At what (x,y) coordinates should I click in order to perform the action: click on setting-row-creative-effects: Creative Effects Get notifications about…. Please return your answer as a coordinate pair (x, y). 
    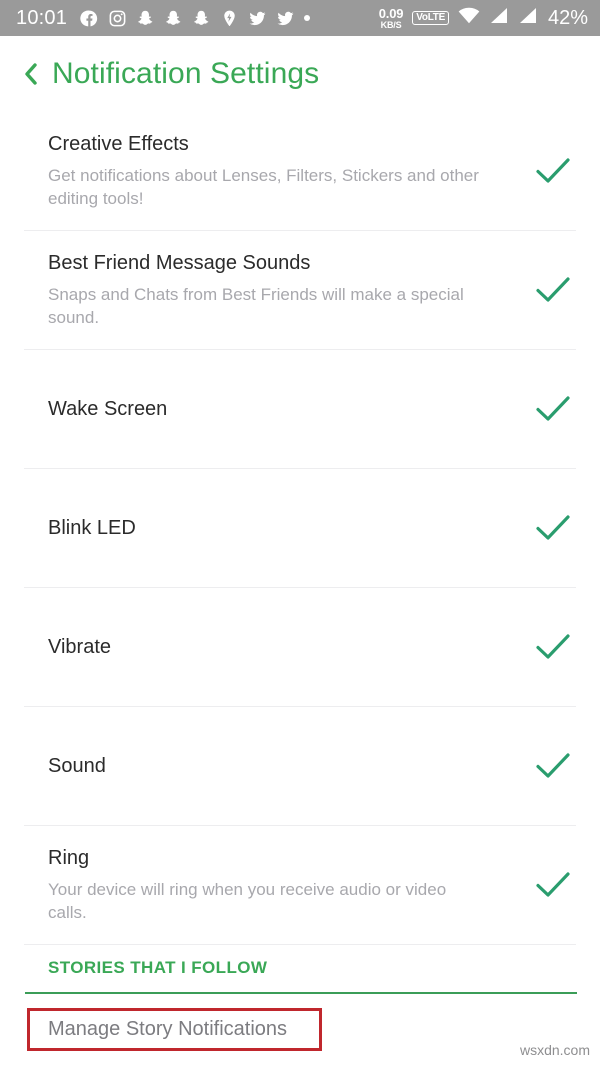
    Looking at the image, I should click on (300, 171).